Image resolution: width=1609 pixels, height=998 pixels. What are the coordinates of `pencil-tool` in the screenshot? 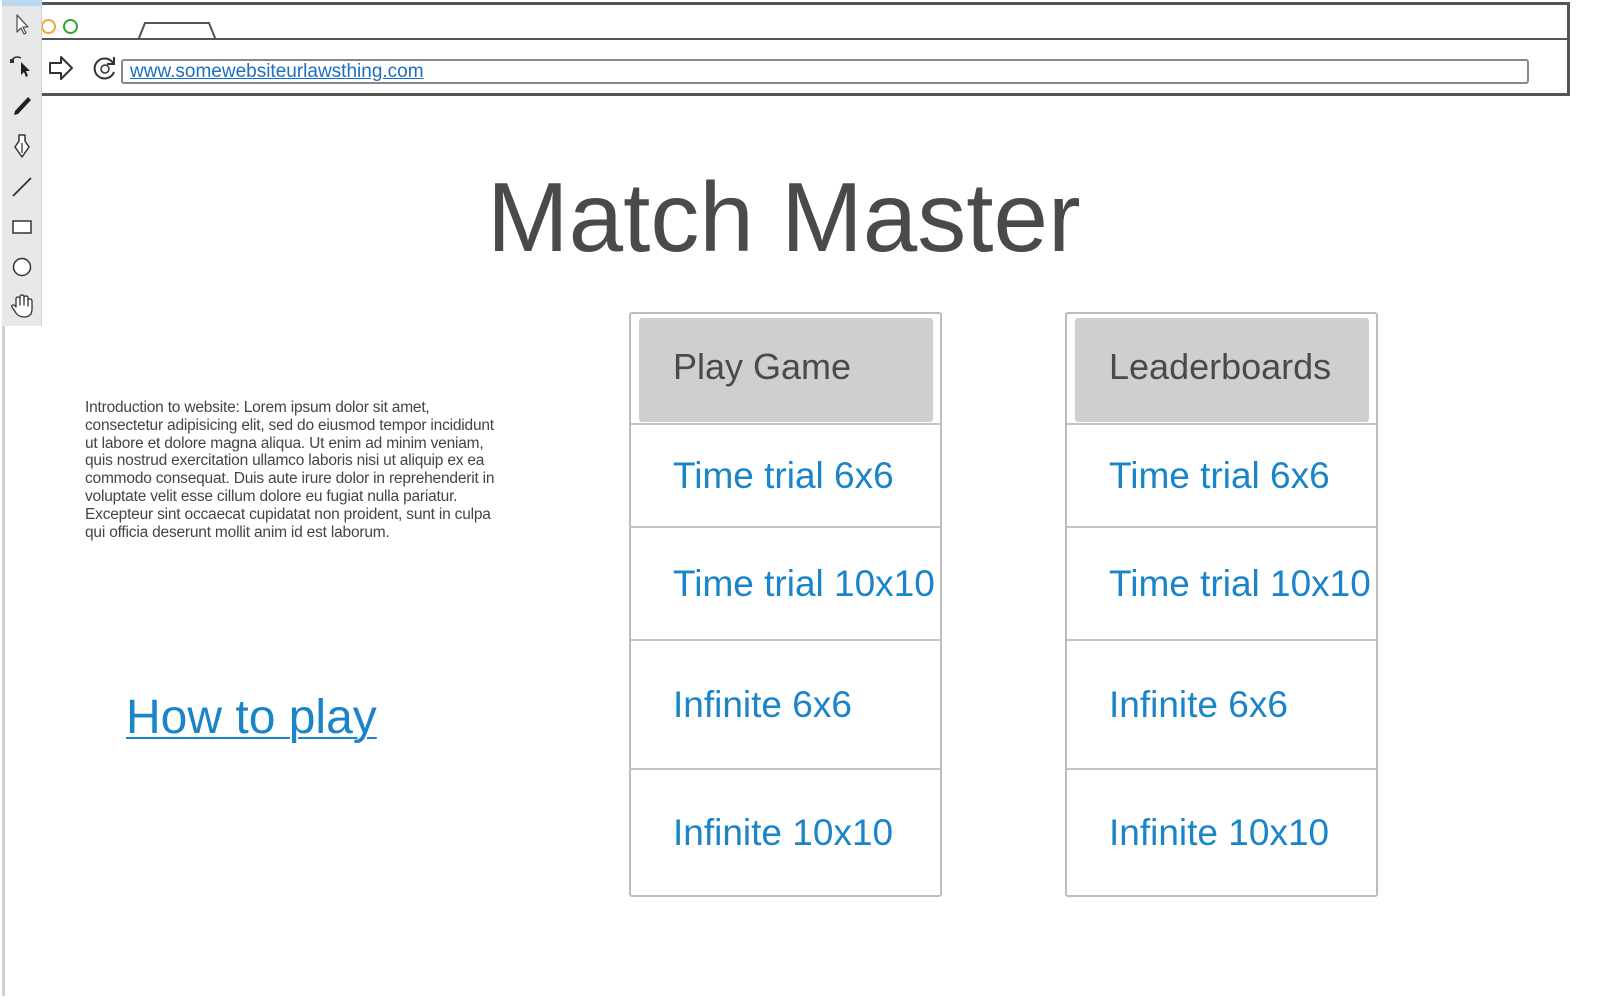 It's located at (22, 106).